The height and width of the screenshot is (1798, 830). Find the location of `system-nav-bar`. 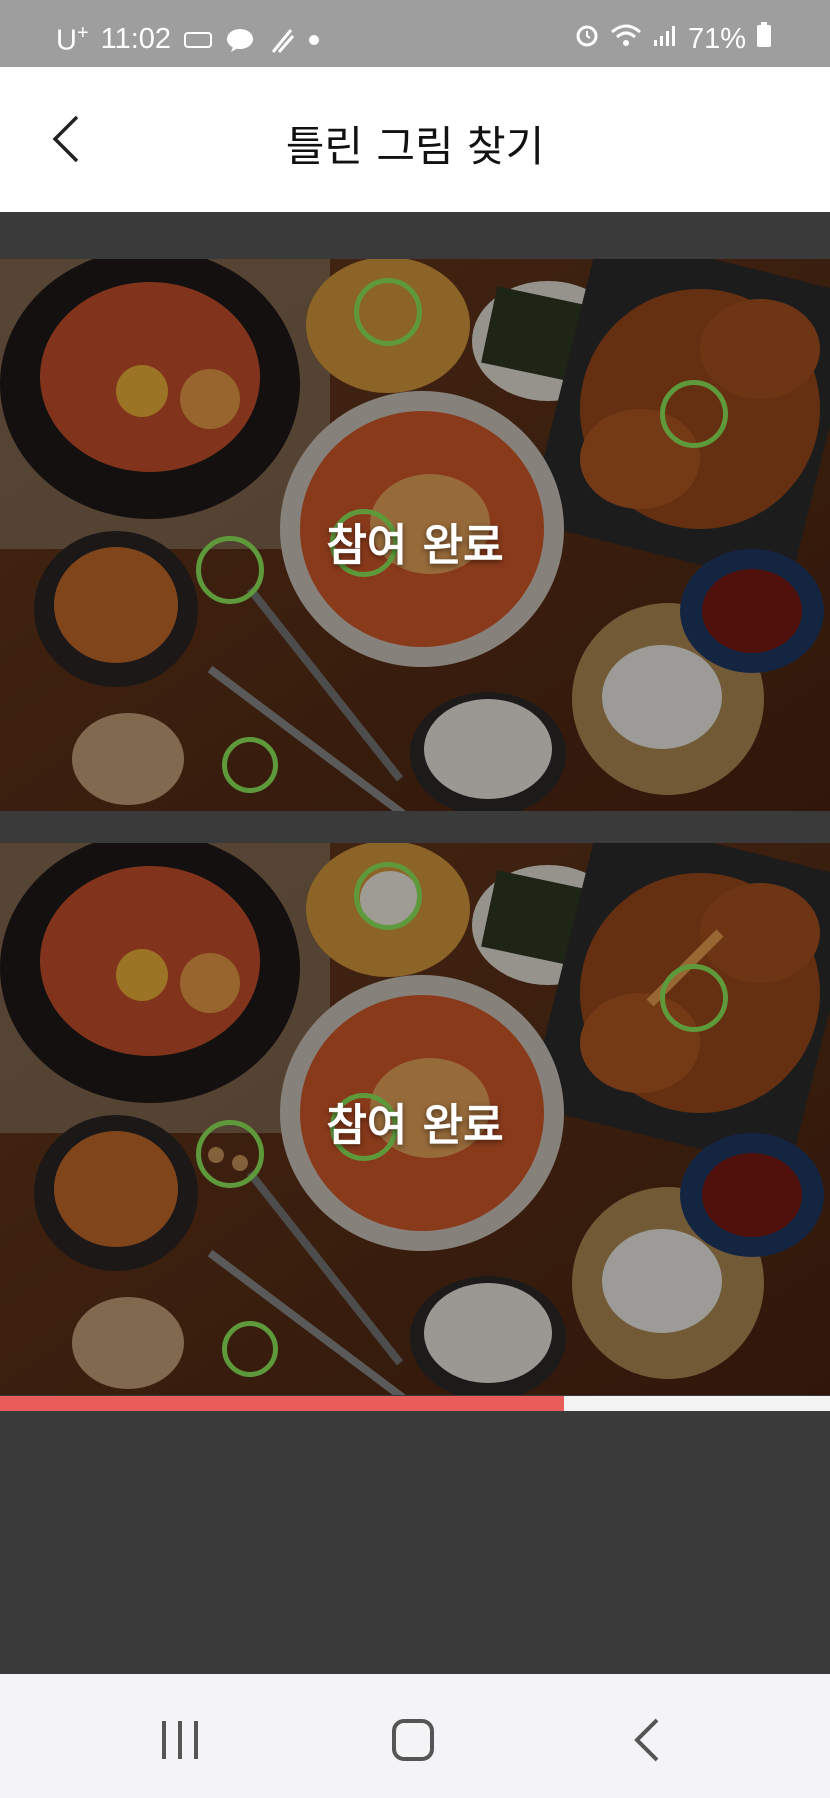

system-nav-bar is located at coordinates (415, 1736).